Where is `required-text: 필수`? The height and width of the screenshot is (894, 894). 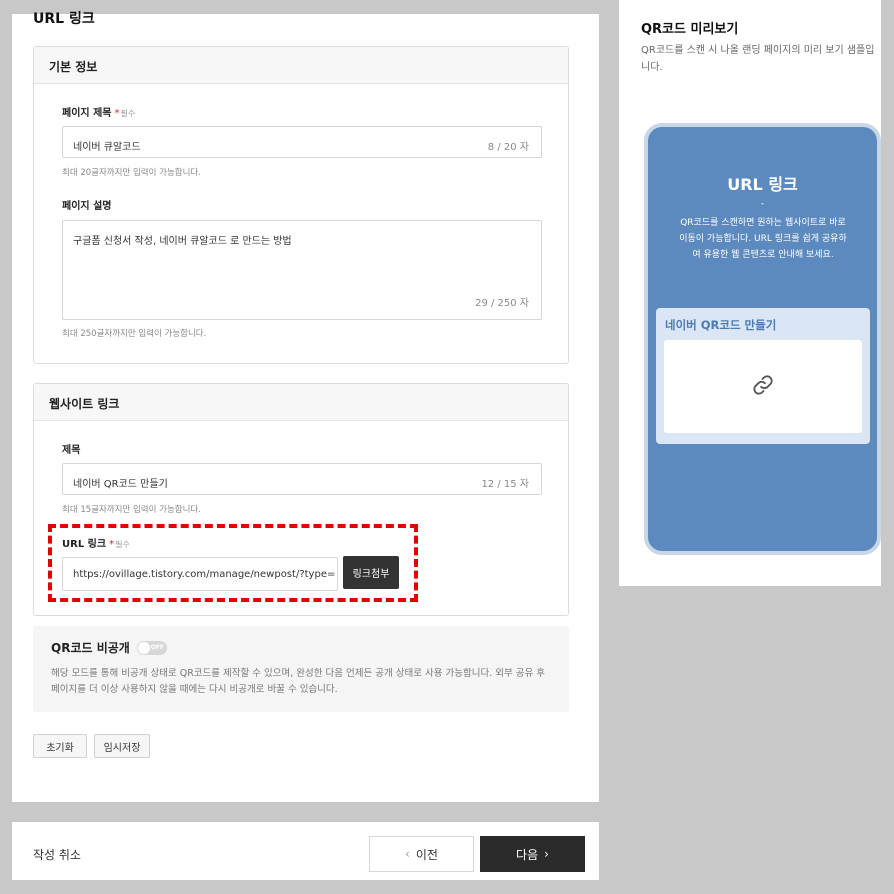 required-text: 필수 is located at coordinates (128, 113).